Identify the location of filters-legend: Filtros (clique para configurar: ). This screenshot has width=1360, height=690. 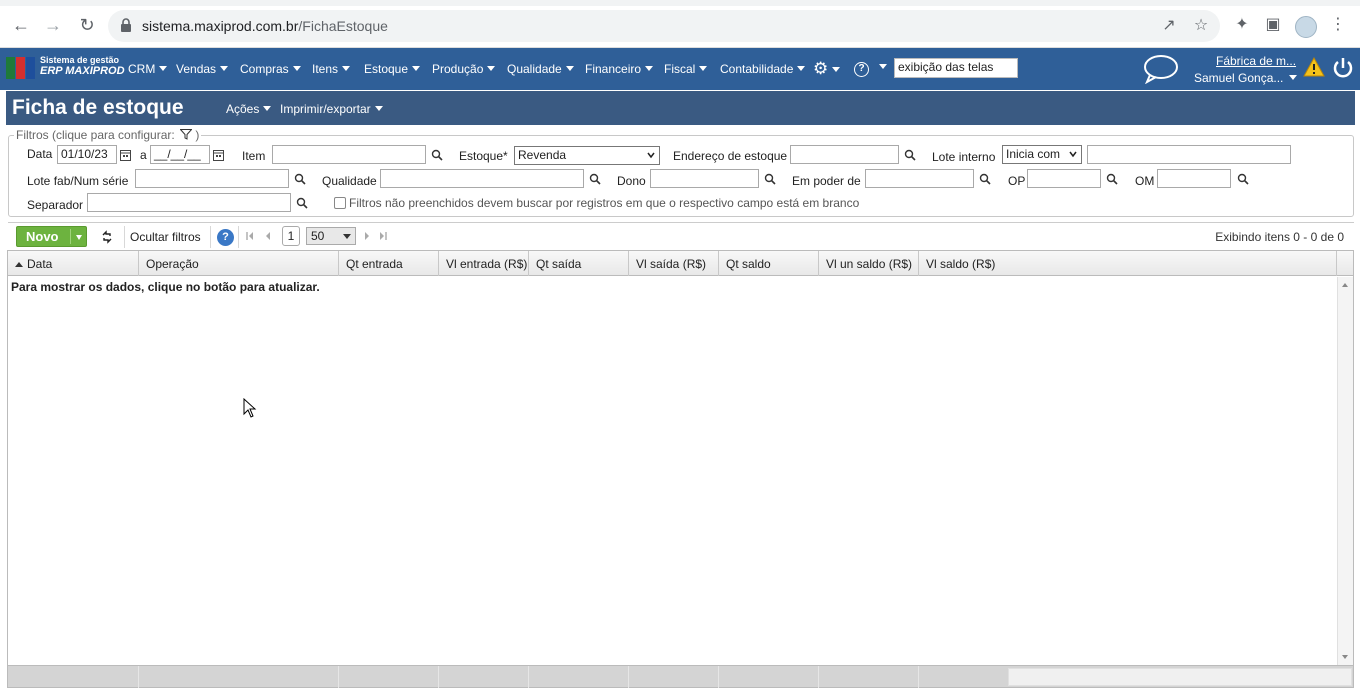
(108, 135).